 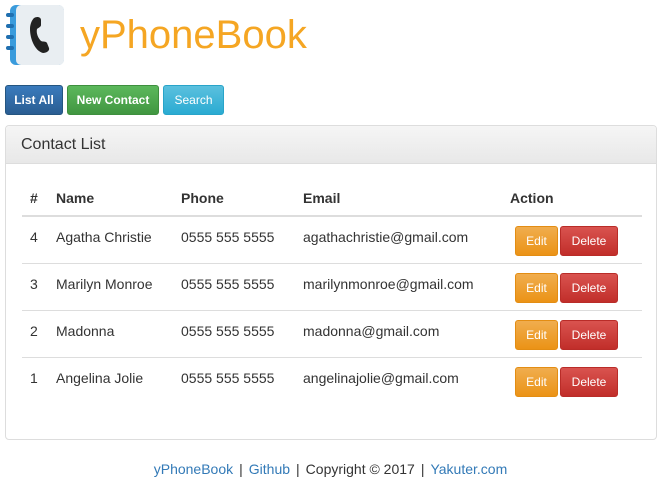 I want to click on panel-heading: Contact List, so click(x=331, y=145).